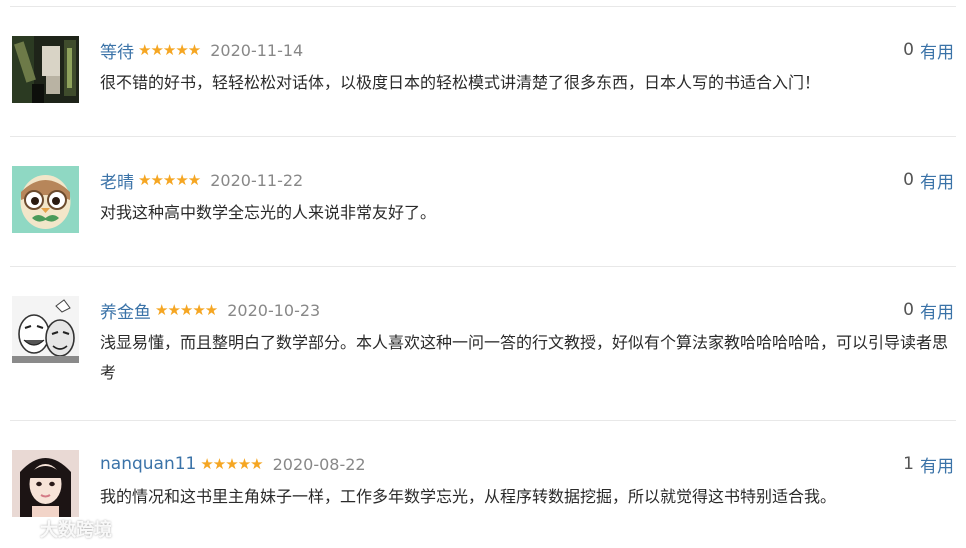 This screenshot has width=966, height=548. I want to click on comment-date: 2020-08-22, so click(319, 464).